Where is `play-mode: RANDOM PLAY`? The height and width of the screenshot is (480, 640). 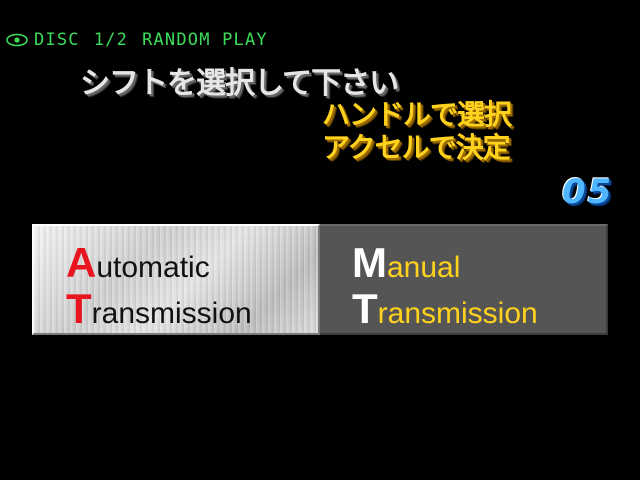
play-mode: RANDOM PLAY is located at coordinates (205, 40).